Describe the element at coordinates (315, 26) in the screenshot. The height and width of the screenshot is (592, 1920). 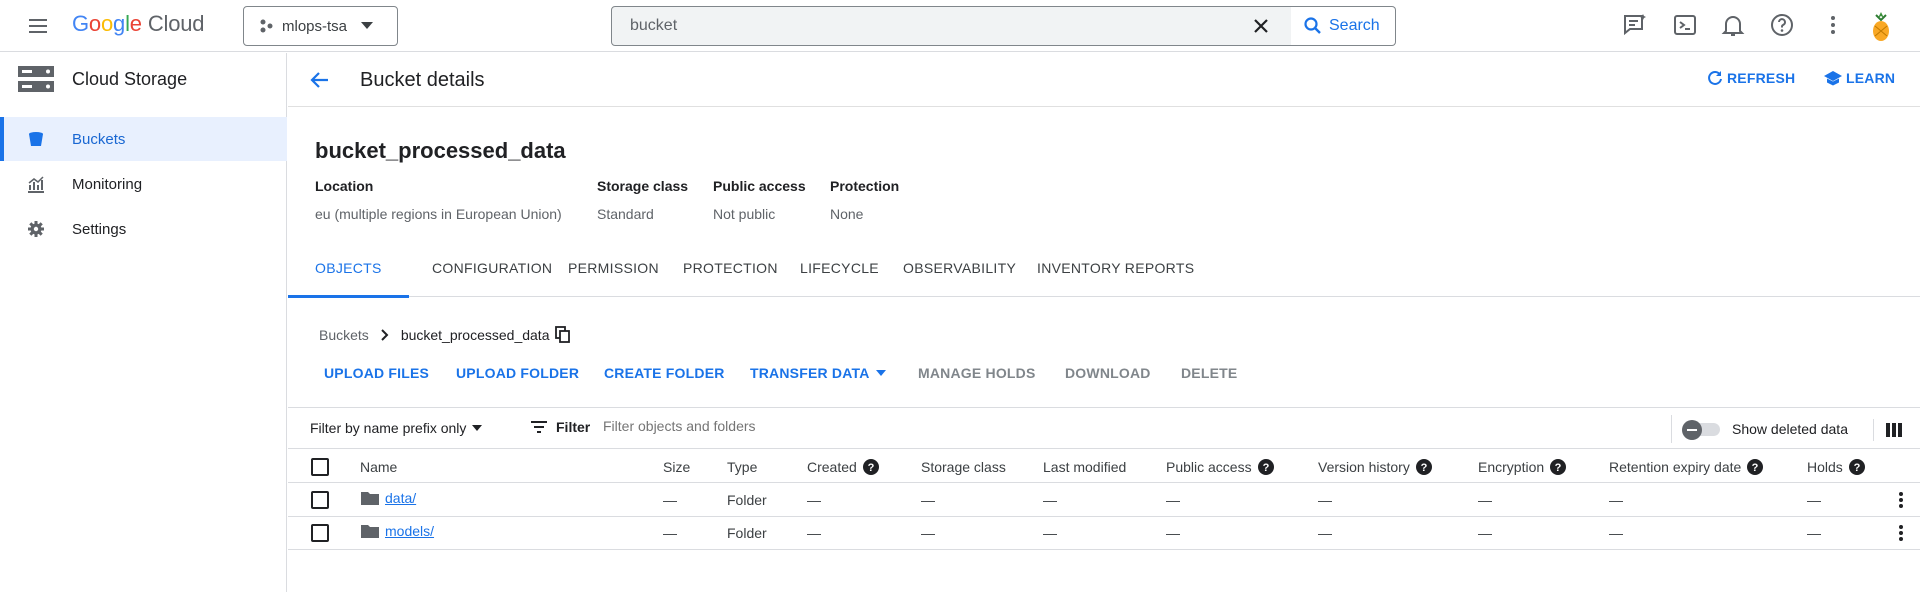
I see `project-name: mlops-tsa` at that location.